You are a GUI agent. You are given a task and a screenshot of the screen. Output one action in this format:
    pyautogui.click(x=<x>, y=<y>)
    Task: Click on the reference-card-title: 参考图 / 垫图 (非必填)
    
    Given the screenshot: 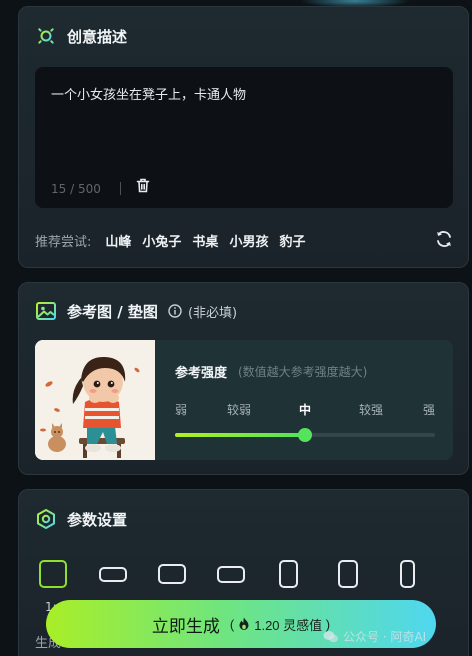 What is the action you would take?
    pyautogui.click(x=136, y=311)
    